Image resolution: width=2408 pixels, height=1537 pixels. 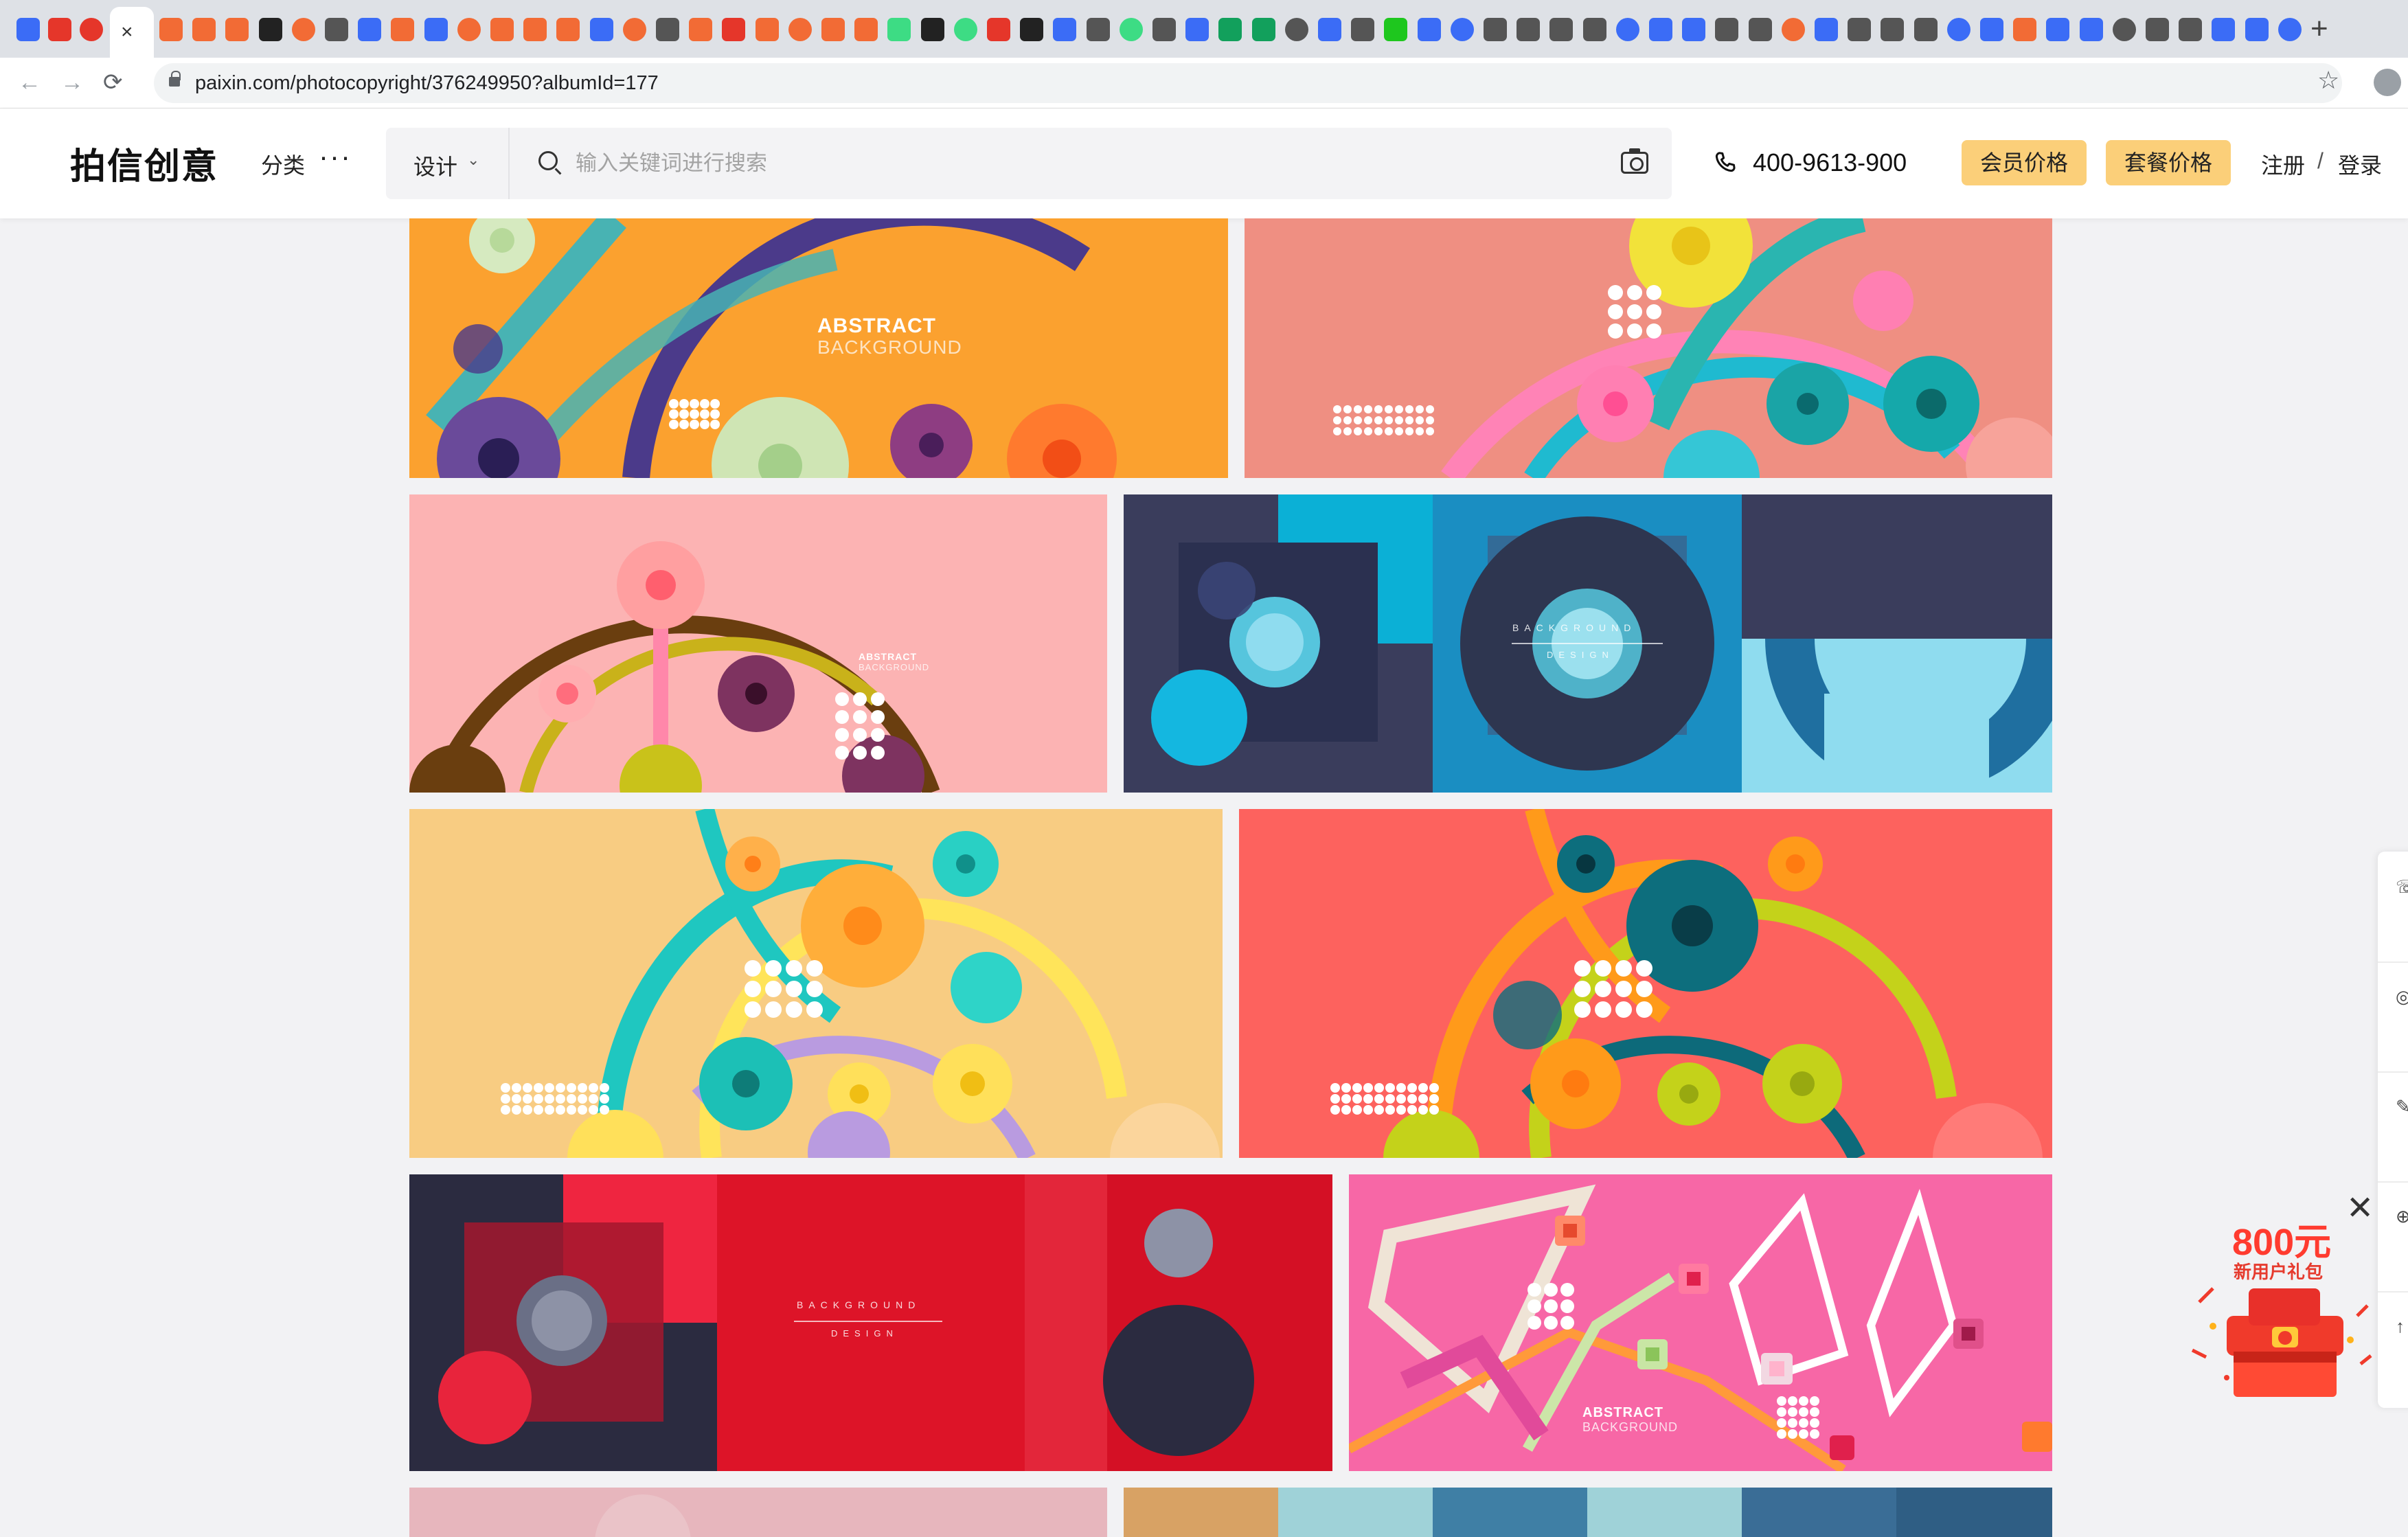 I want to click on site-logo: 拍信创意, so click(x=144, y=163).